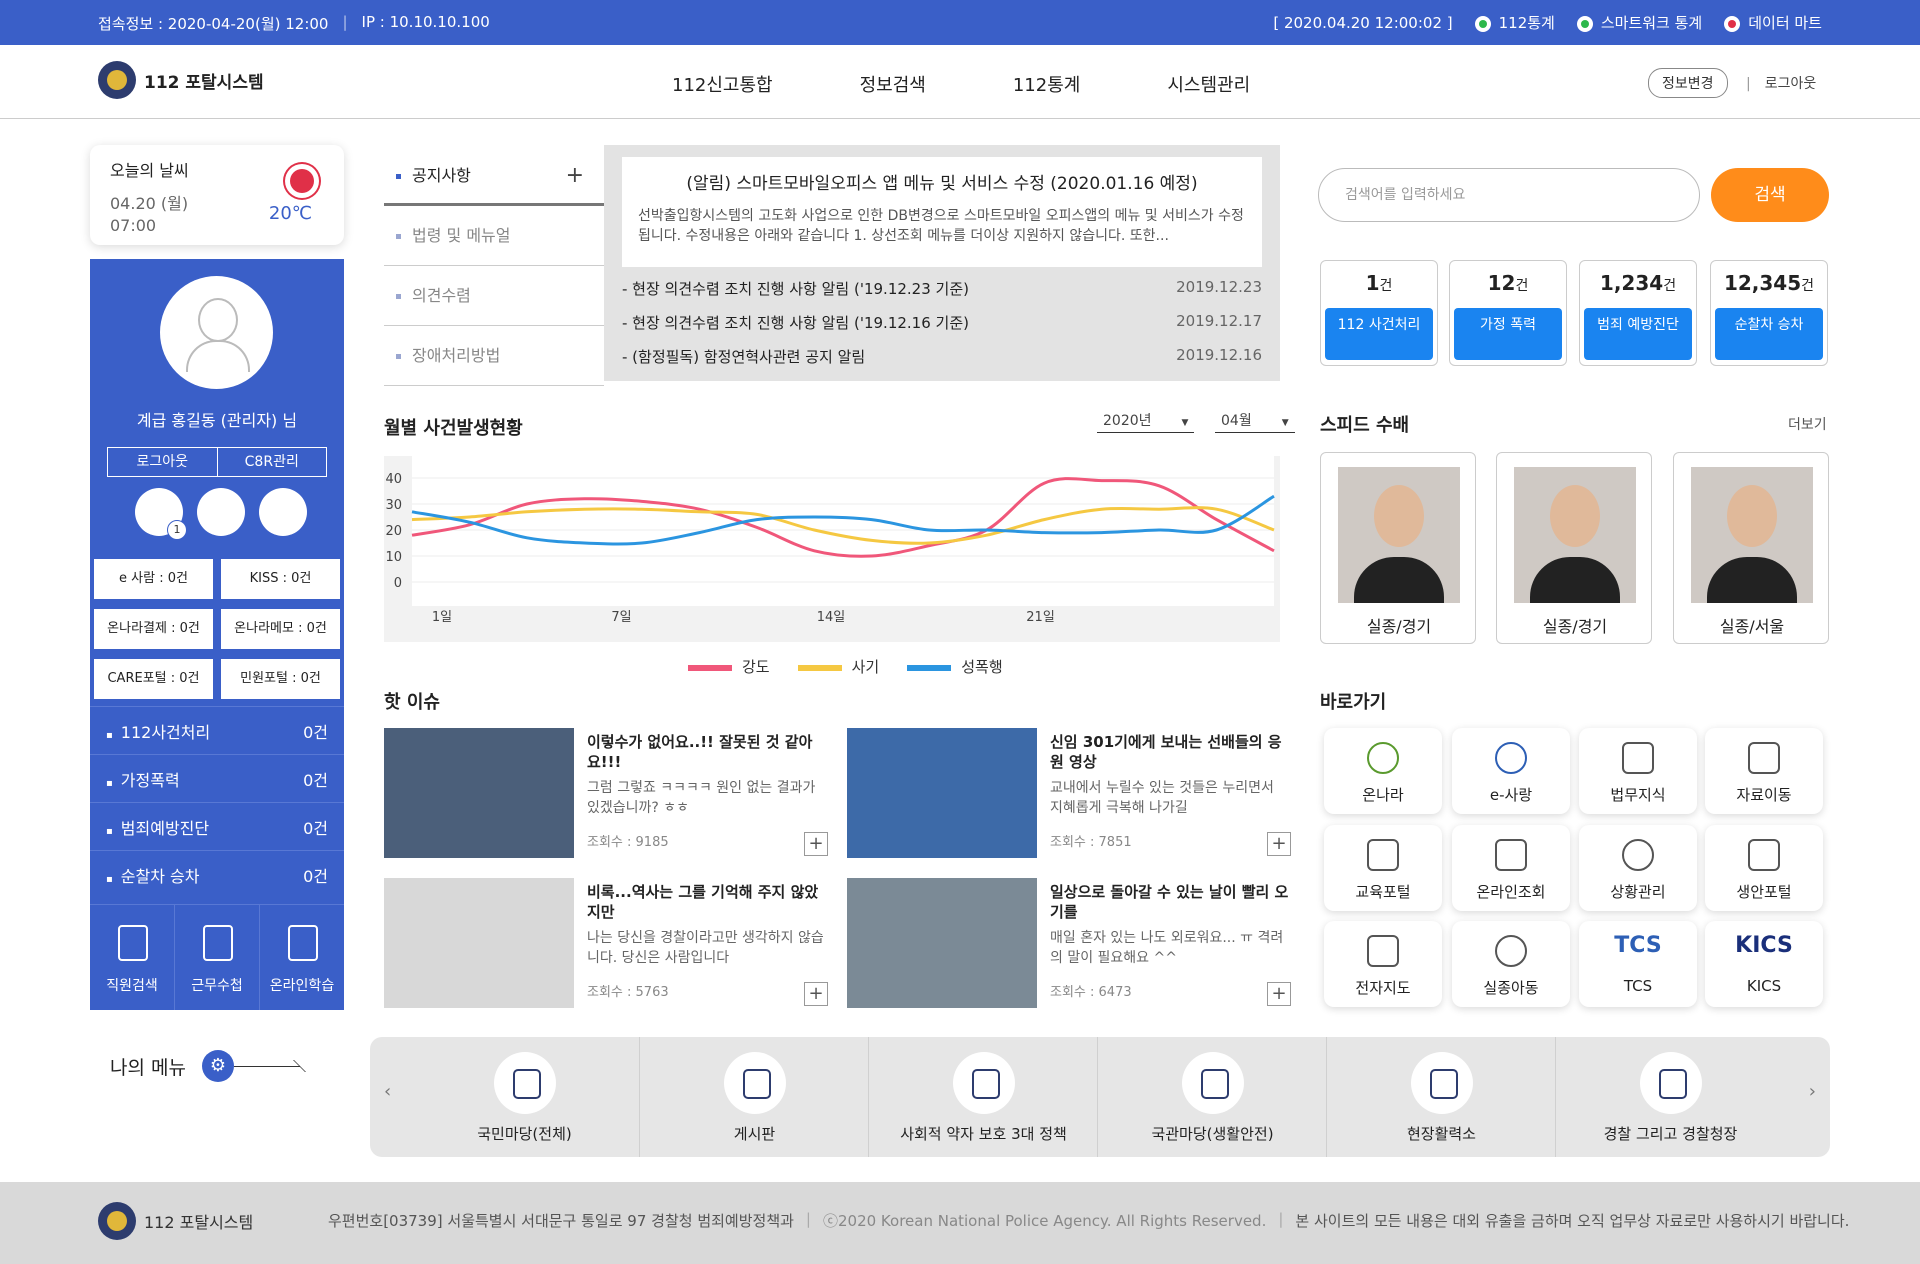 Image resolution: width=1920 pixels, height=1264 pixels. Describe the element at coordinates (153, 629) in the screenshot. I see `counter-onnara-approval: 온나라결제 : 0건` at that location.